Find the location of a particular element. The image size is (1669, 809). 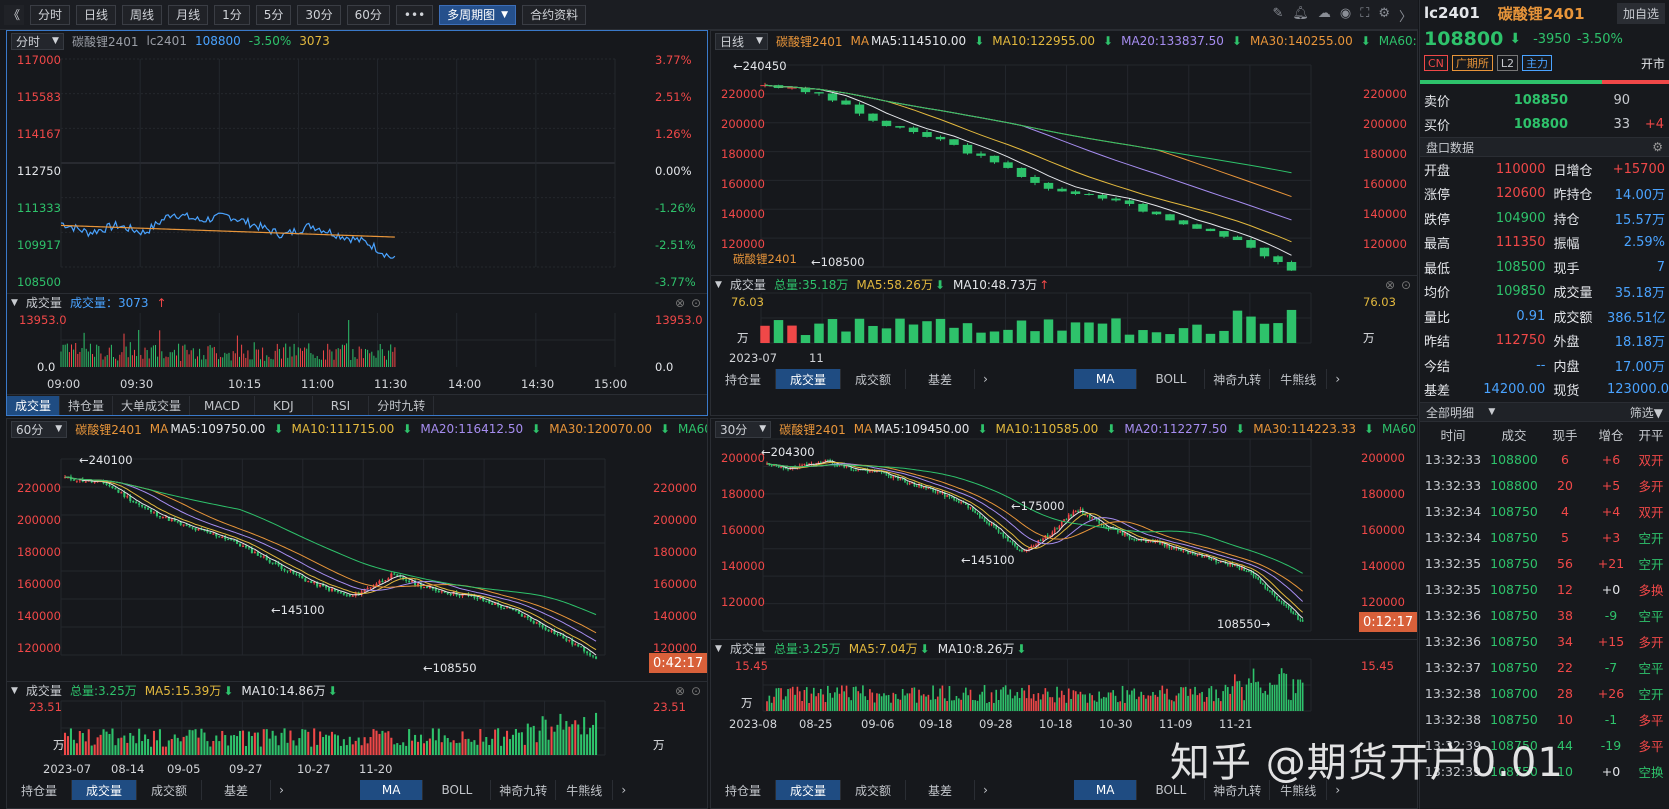

filter-button: 筛选▼ is located at coordinates (1646, 412).